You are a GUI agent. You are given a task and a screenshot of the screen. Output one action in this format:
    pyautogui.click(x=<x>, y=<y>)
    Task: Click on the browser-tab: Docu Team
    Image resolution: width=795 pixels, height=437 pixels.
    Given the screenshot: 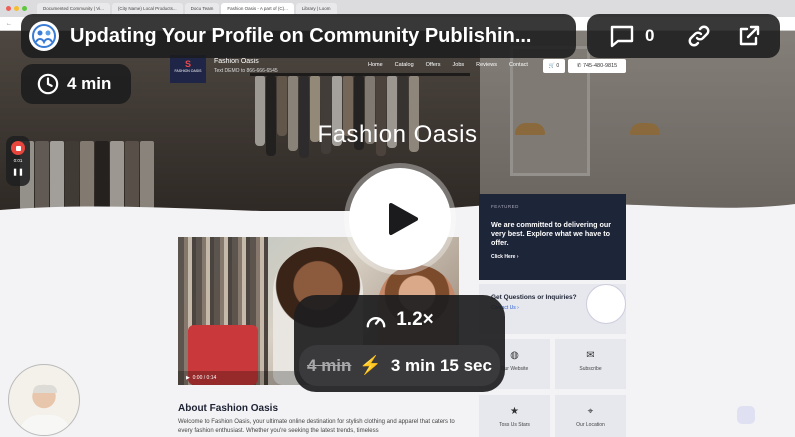 What is the action you would take?
    pyautogui.click(x=202, y=8)
    